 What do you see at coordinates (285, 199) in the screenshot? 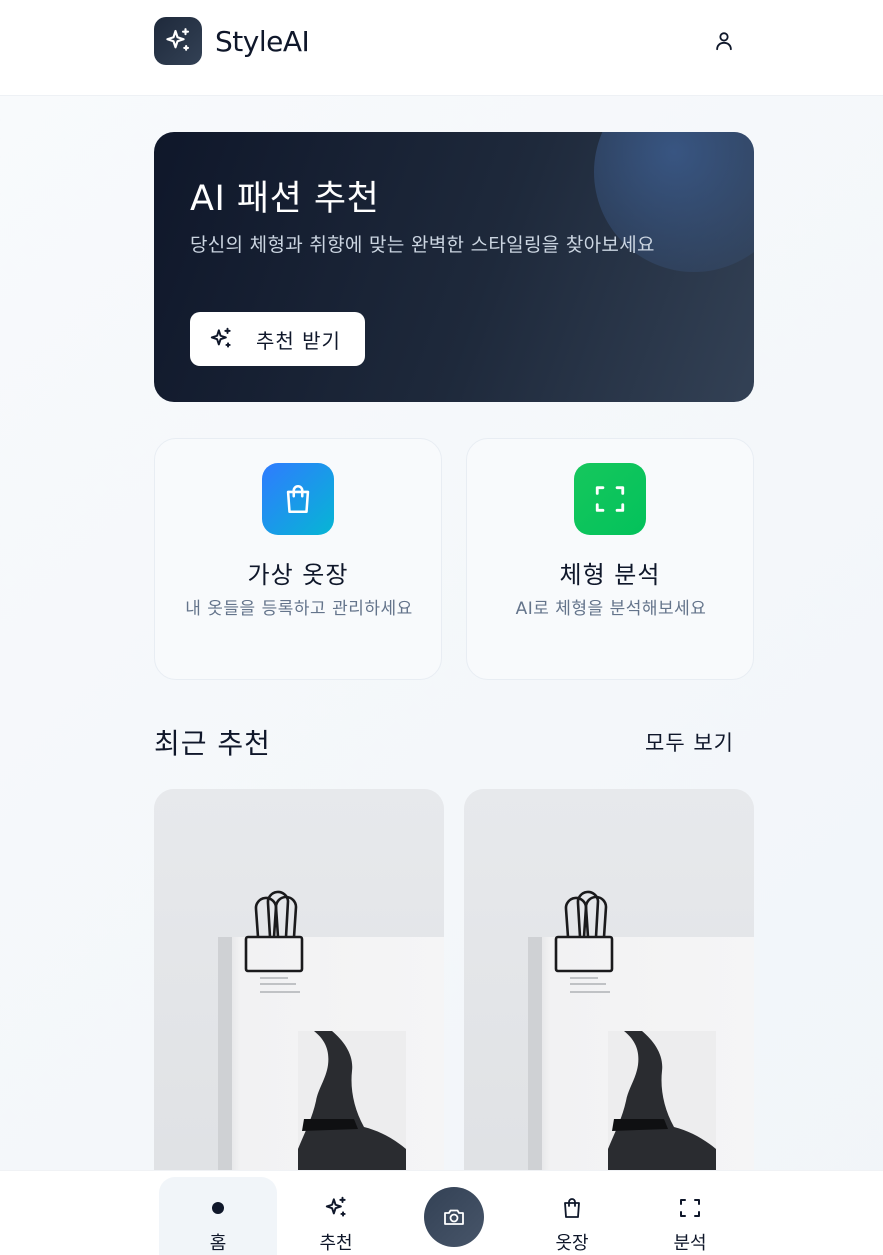
I see `hero-title: AI 패션 추천` at bounding box center [285, 199].